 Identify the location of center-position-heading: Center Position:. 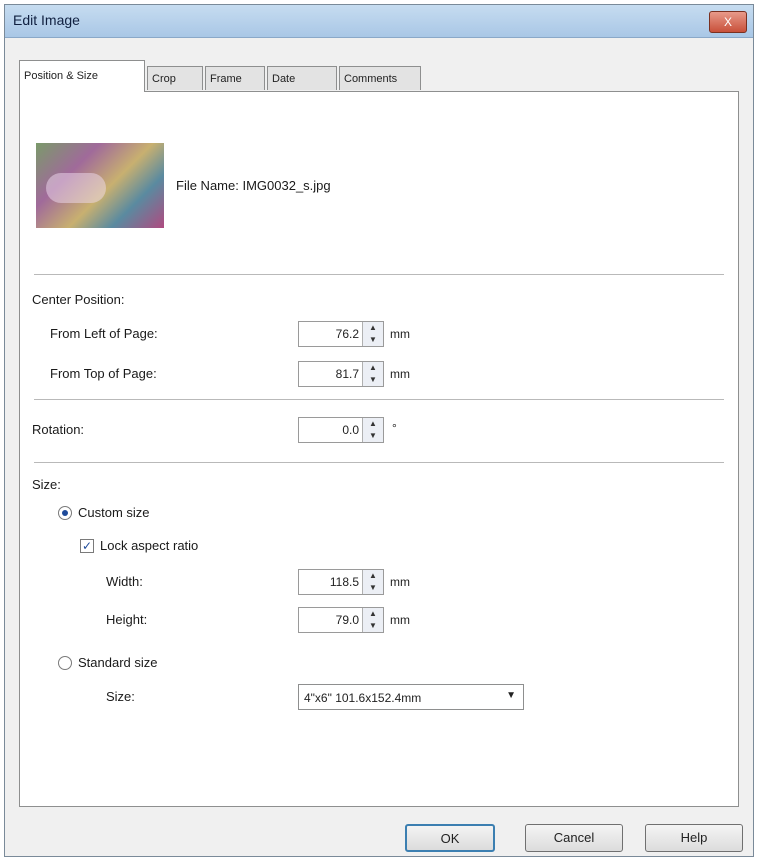
(78, 299).